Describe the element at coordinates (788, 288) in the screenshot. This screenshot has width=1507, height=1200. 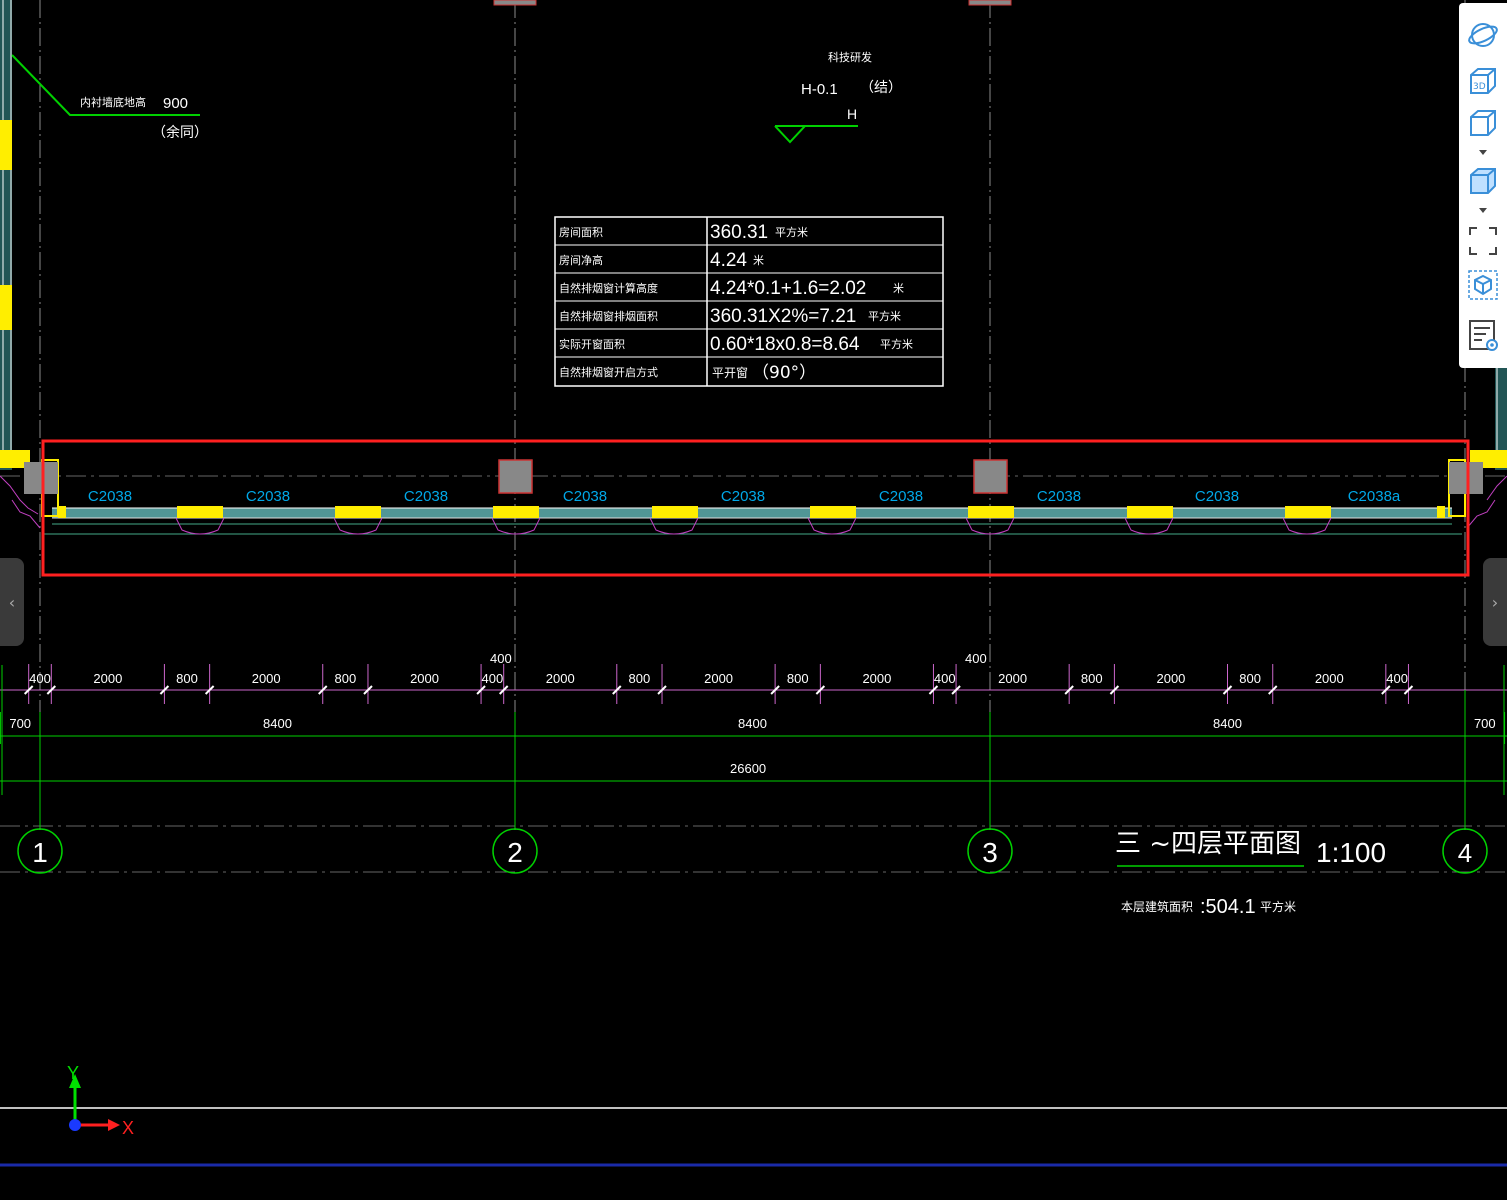
I see `svg-text: 4.24*0.1+1.6=2.02` at that location.